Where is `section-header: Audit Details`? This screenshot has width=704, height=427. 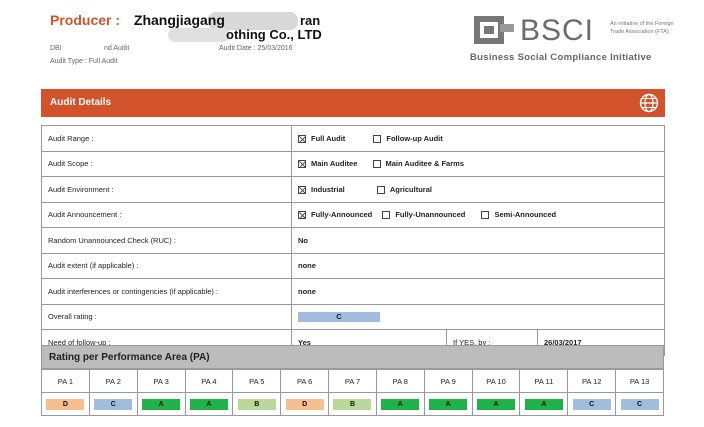
section-header: Audit Details is located at coordinates (353, 103).